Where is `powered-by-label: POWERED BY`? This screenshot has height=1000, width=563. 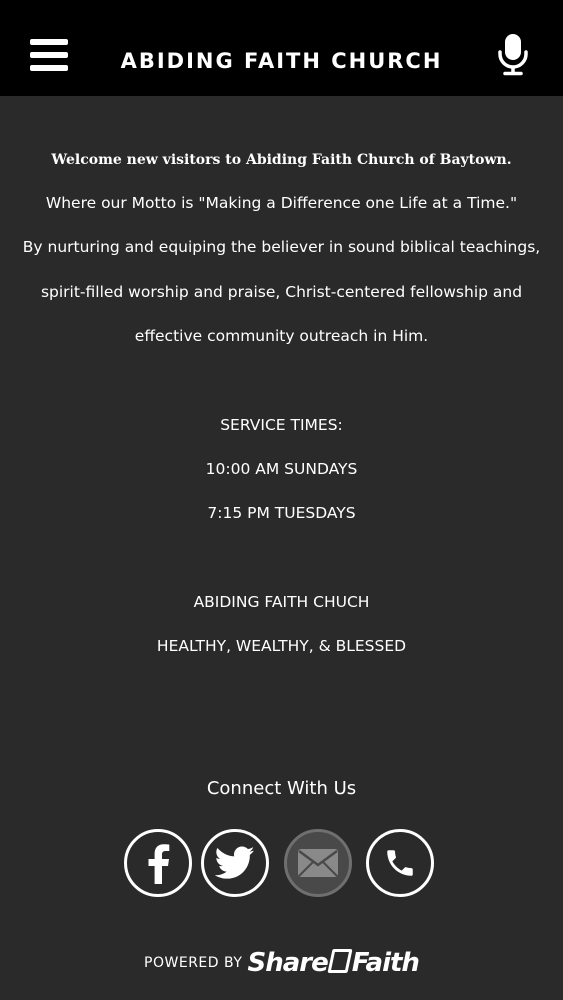 powered-by-label: POWERED BY is located at coordinates (193, 963).